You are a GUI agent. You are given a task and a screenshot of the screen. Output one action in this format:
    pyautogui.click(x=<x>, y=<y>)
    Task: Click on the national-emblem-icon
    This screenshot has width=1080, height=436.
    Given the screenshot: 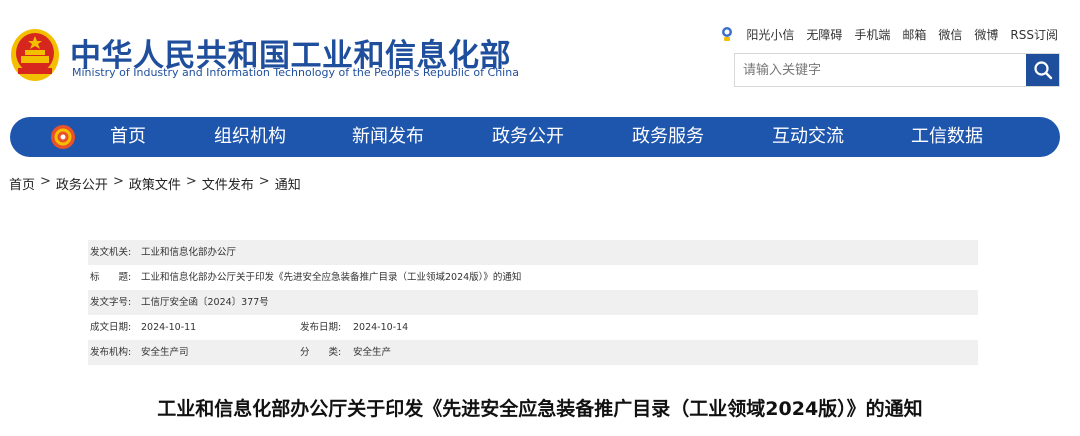 What is the action you would take?
    pyautogui.click(x=35, y=55)
    